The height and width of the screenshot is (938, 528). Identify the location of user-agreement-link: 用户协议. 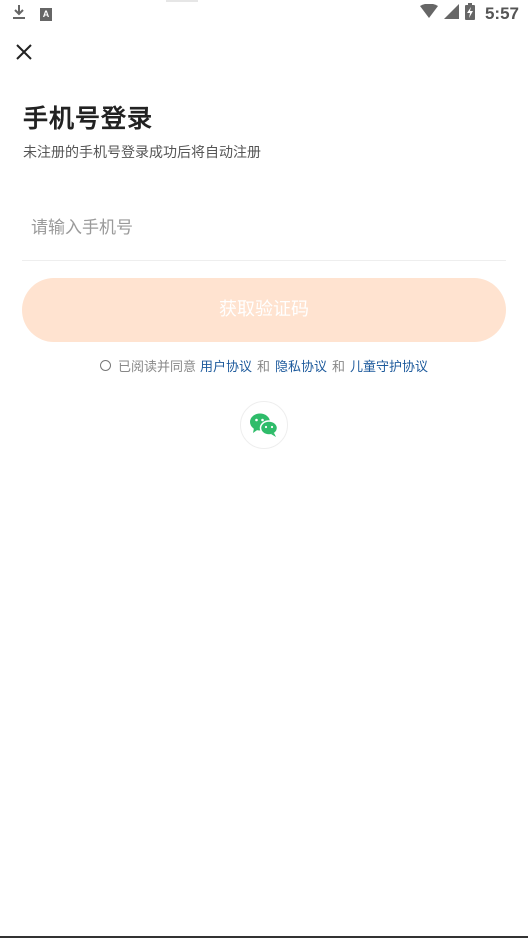
(226, 365).